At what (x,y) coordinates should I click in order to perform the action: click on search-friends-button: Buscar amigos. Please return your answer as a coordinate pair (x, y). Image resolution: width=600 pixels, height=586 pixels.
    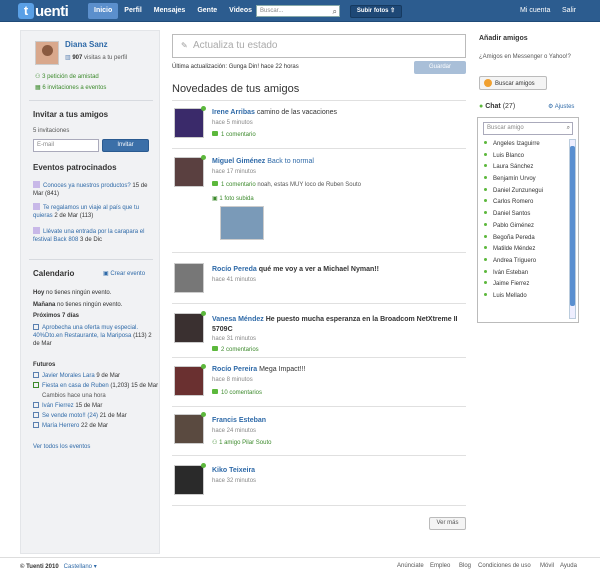
    Looking at the image, I should click on (513, 83).